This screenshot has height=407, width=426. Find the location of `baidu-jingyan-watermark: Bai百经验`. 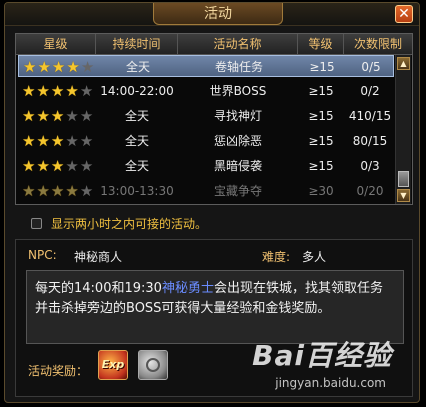

baidu-jingyan-watermark: Bai百经验 is located at coordinates (322, 355).